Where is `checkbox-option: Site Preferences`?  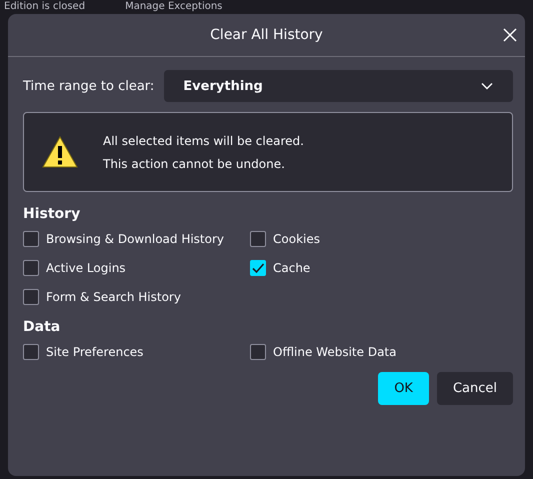
checkbox-option: Site Preferences is located at coordinates (136, 352).